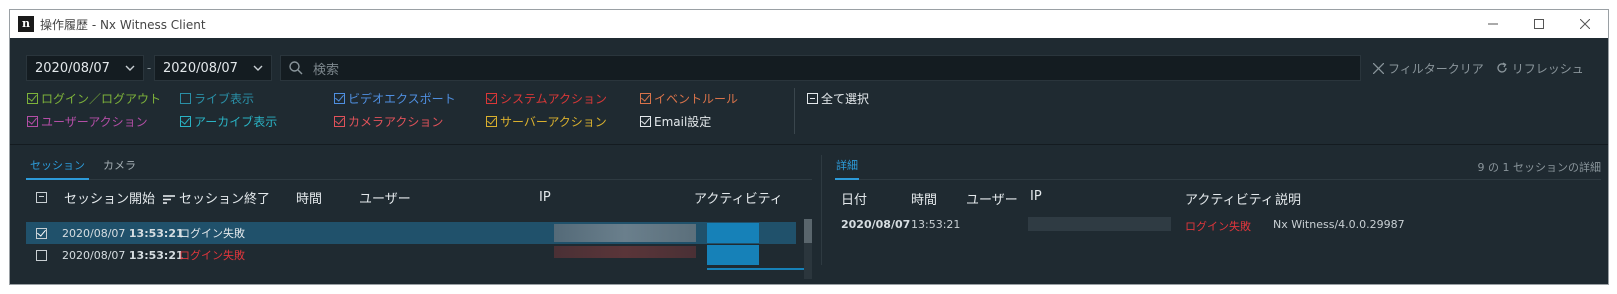  What do you see at coordinates (1218, 167) in the screenshot?
I see `details-header: 詳細 9 の 1 セッションの詳細` at bounding box center [1218, 167].